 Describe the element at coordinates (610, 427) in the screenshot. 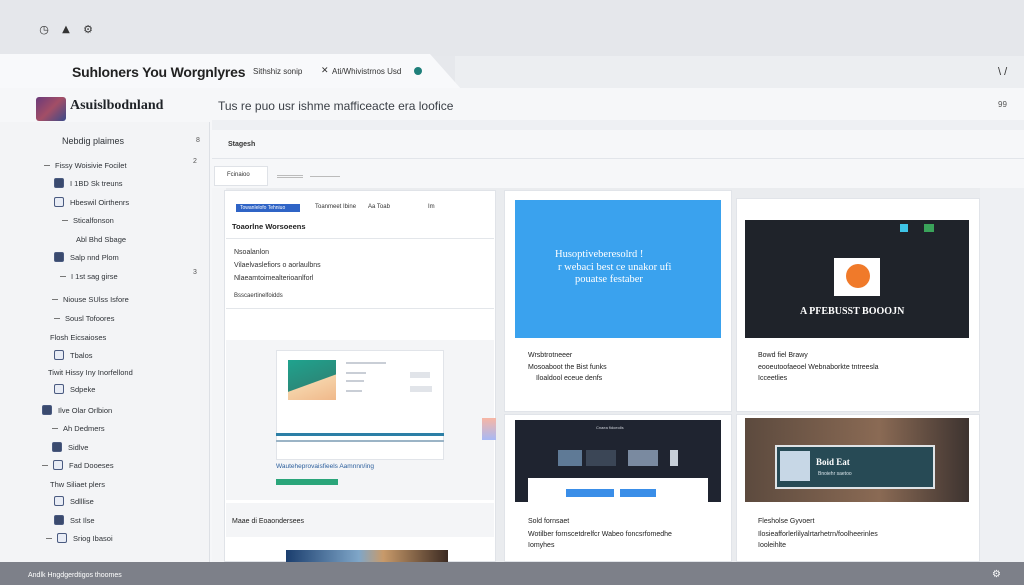

I see `card-image-text: Cnaea fidoeolls` at that location.